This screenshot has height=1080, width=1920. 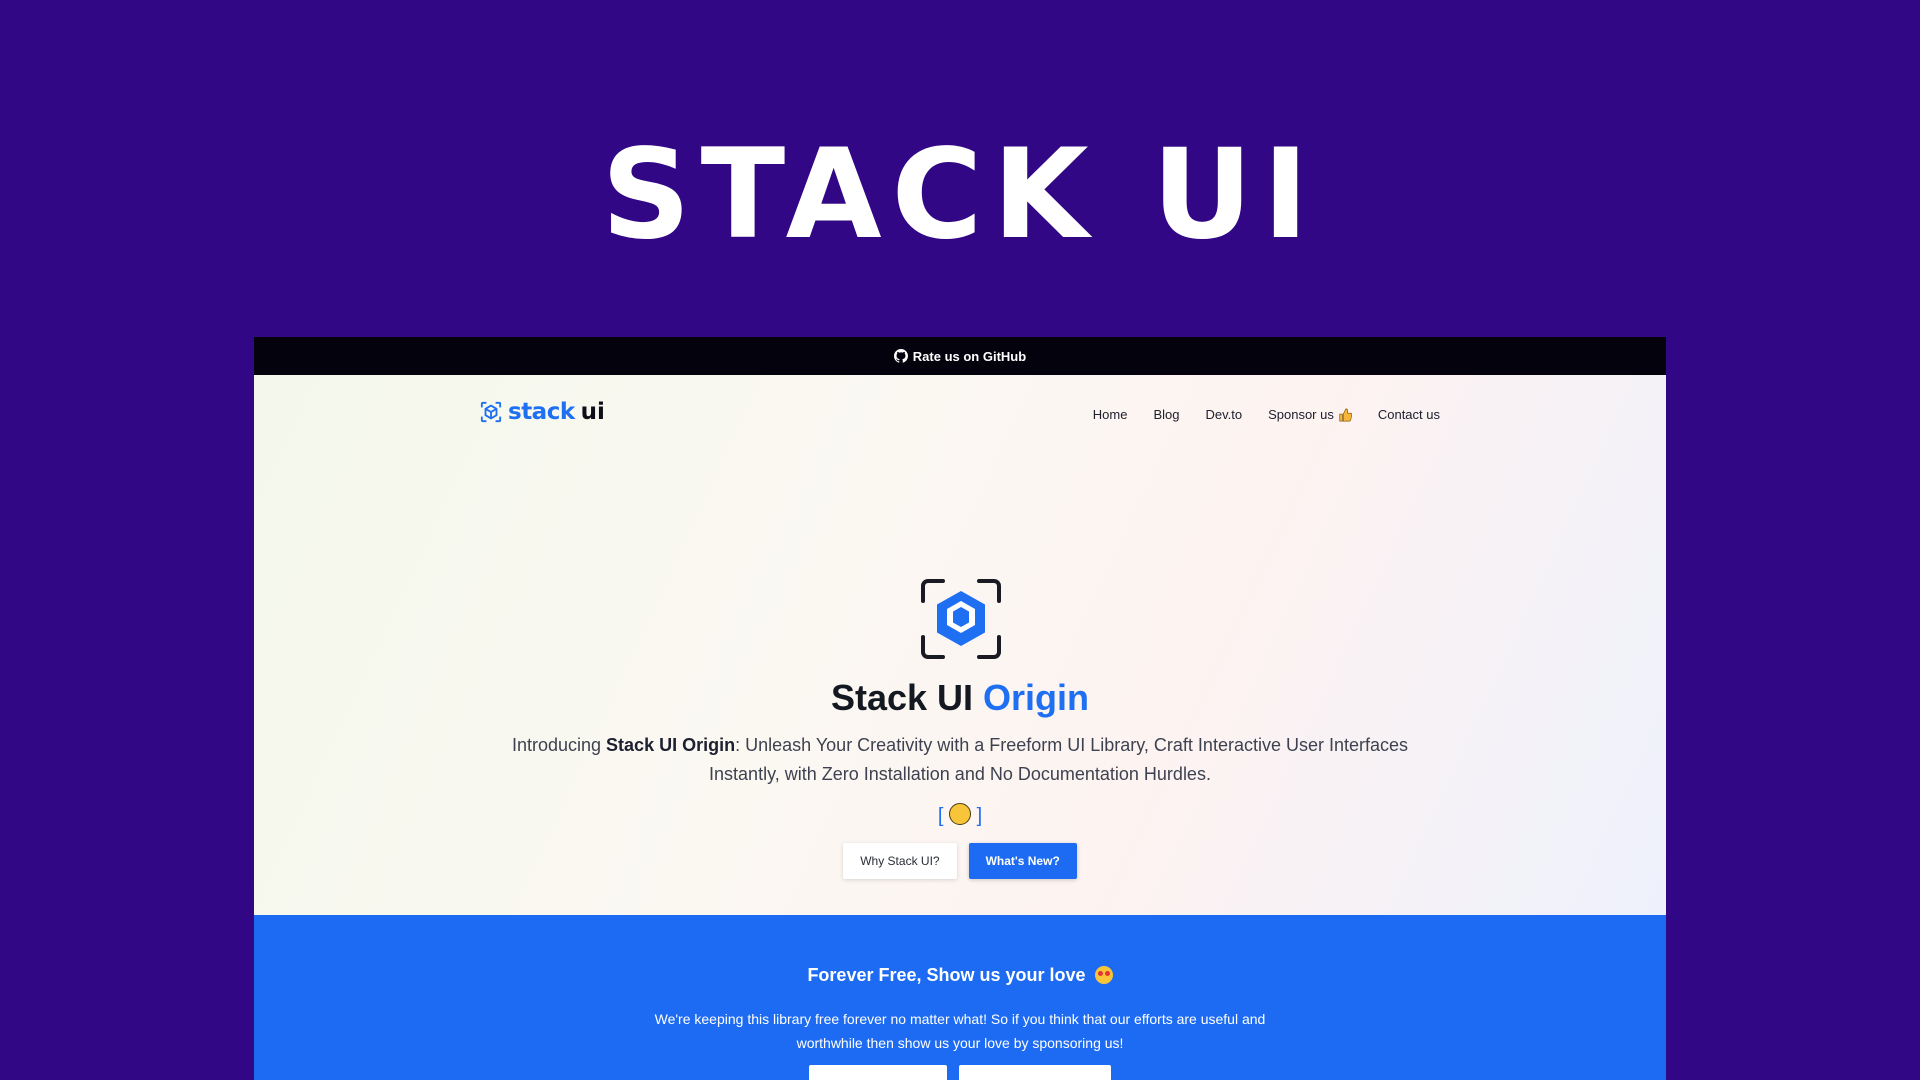 What do you see at coordinates (900, 861) in the screenshot?
I see `why-stack-ui-button: Why Stack UI?` at bounding box center [900, 861].